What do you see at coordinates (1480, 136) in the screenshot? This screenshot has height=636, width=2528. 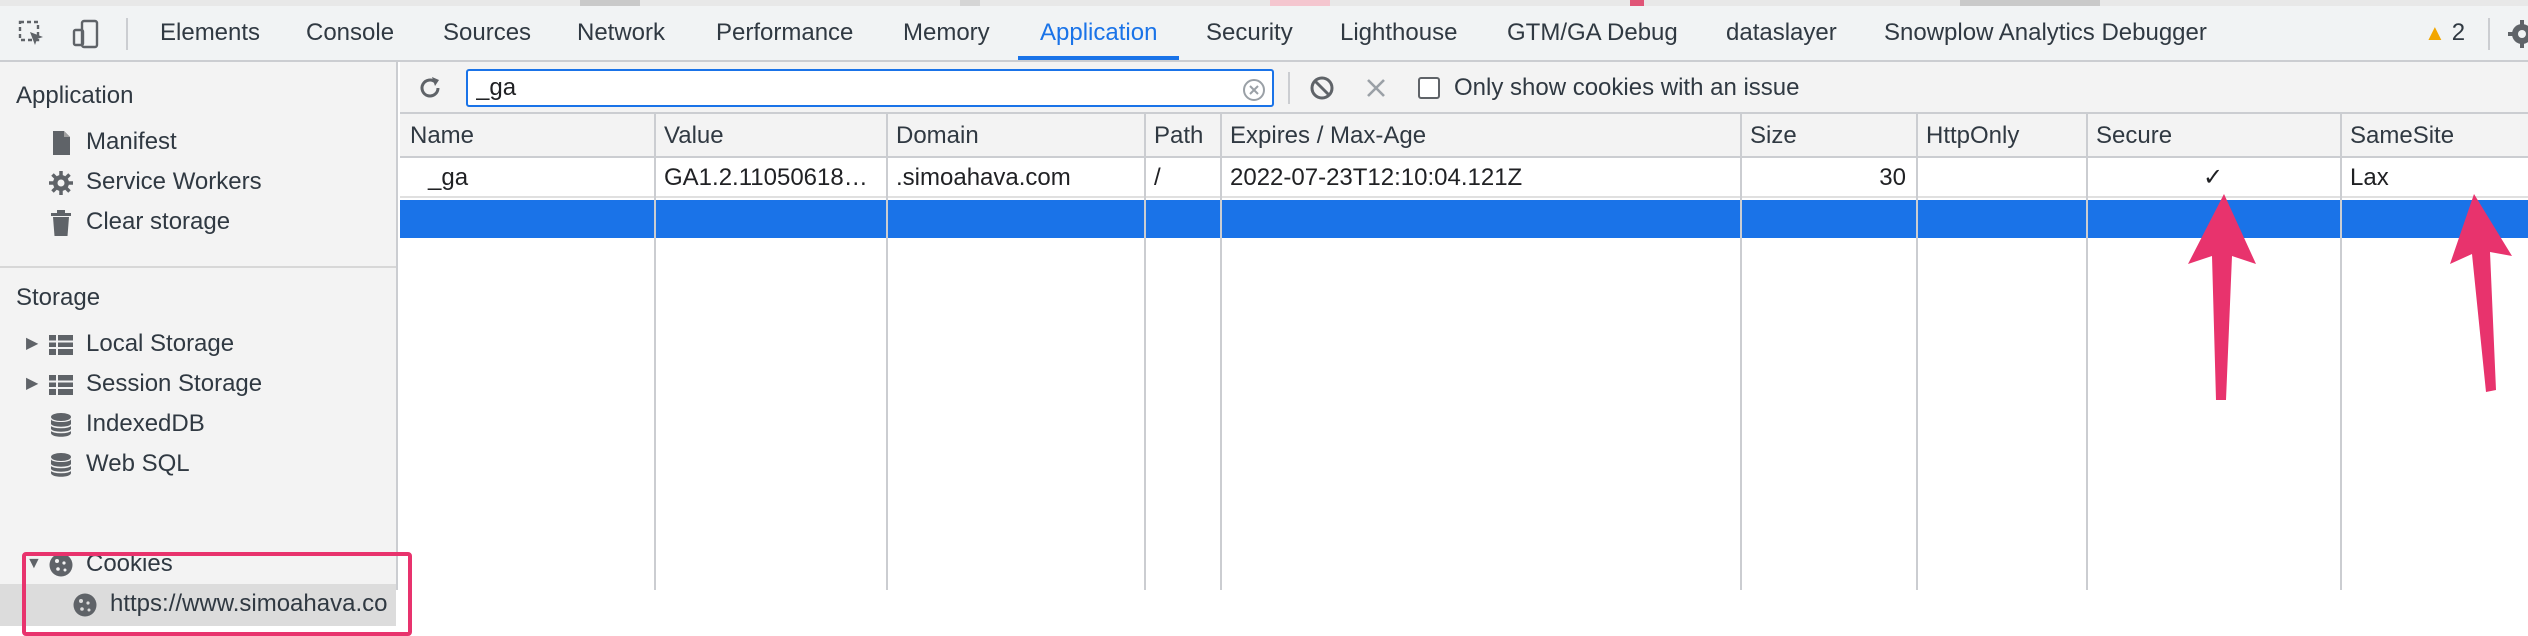 I see `column-header-expires: Expires / Max-Age` at bounding box center [1480, 136].